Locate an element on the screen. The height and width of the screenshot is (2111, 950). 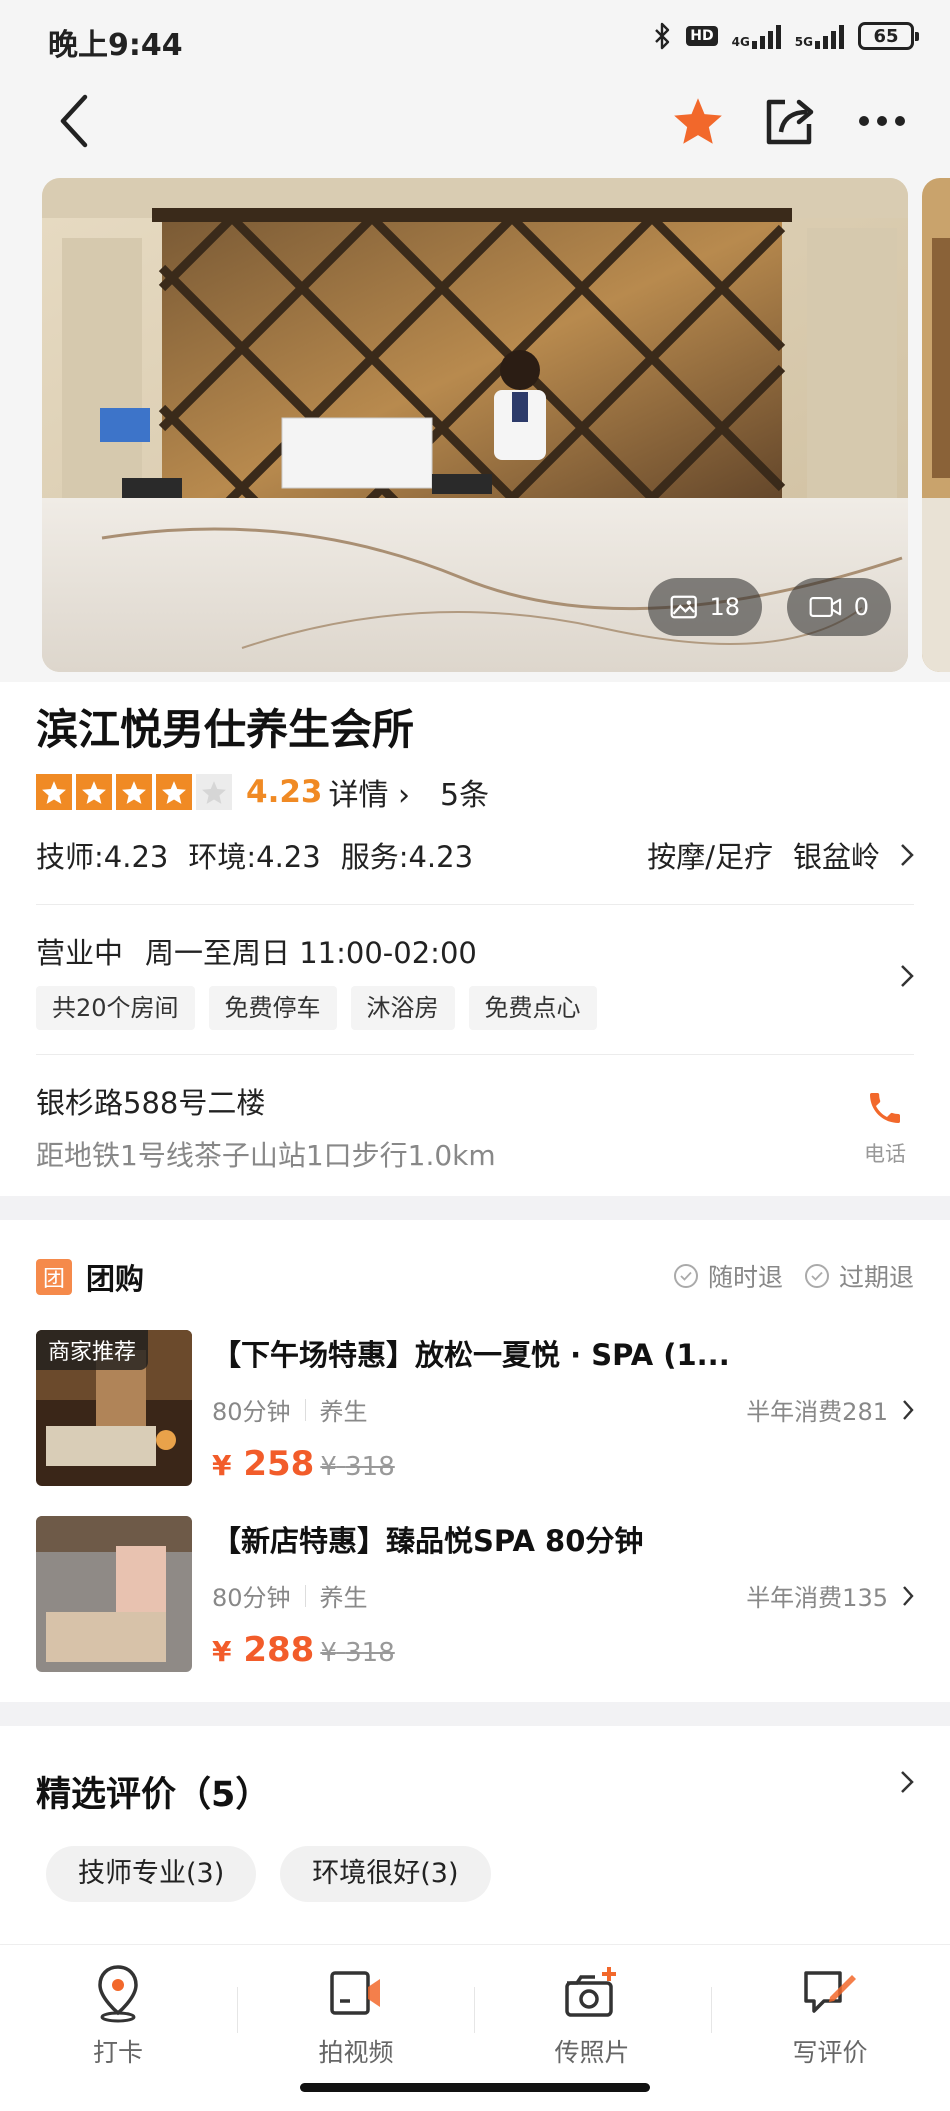
sub-score-service: 服务:4.23 is located at coordinates (407, 857).